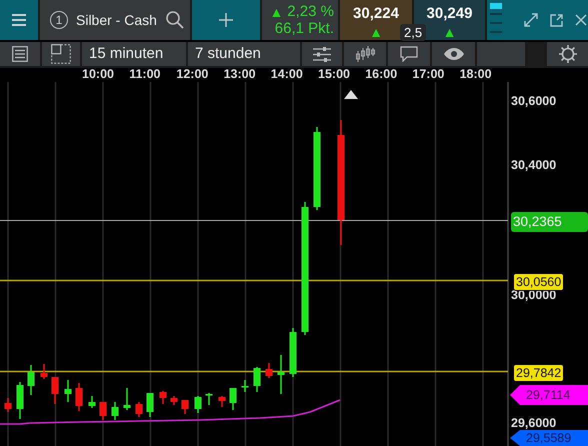  Describe the element at coordinates (533, 423) in the screenshot. I see `price-label: 29,6000` at that location.